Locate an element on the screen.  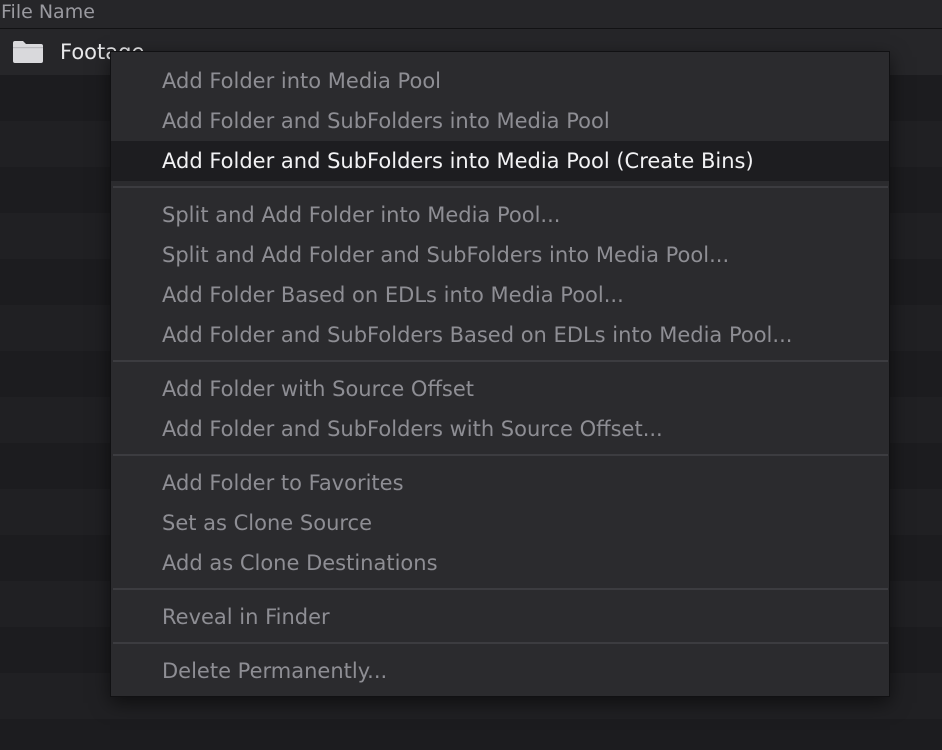
menu-item-add-folder-to-favorites: Add Folder to Favorites is located at coordinates (500, 483).